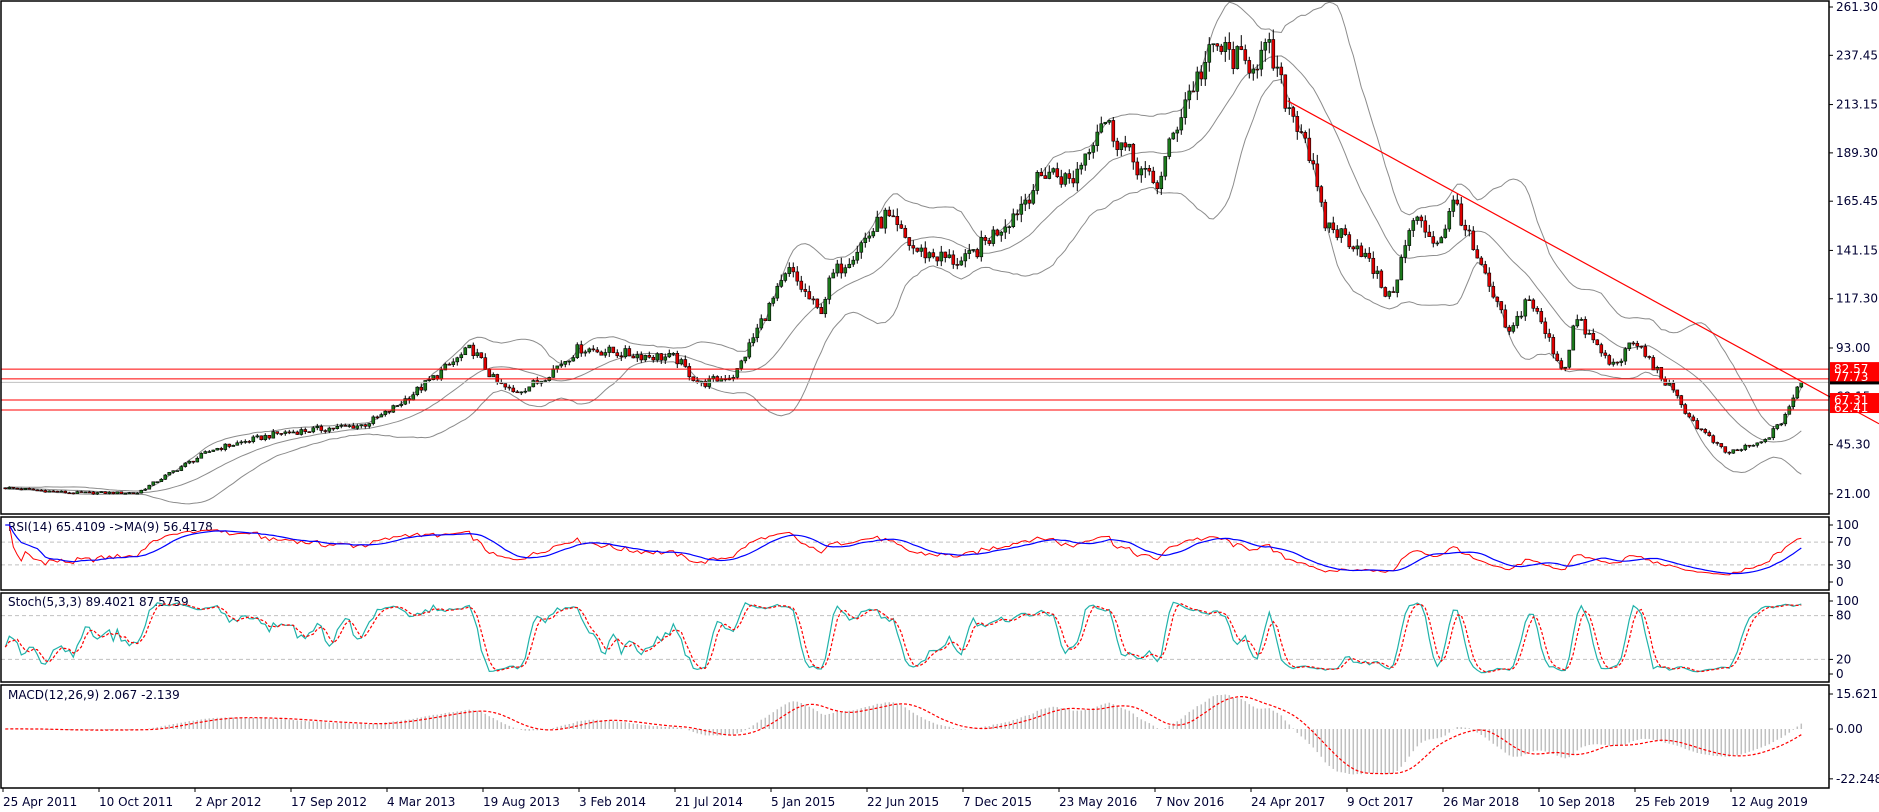 The image size is (1879, 812). I want to click on date-axis-label: 22 Jun 2015, so click(903, 802).